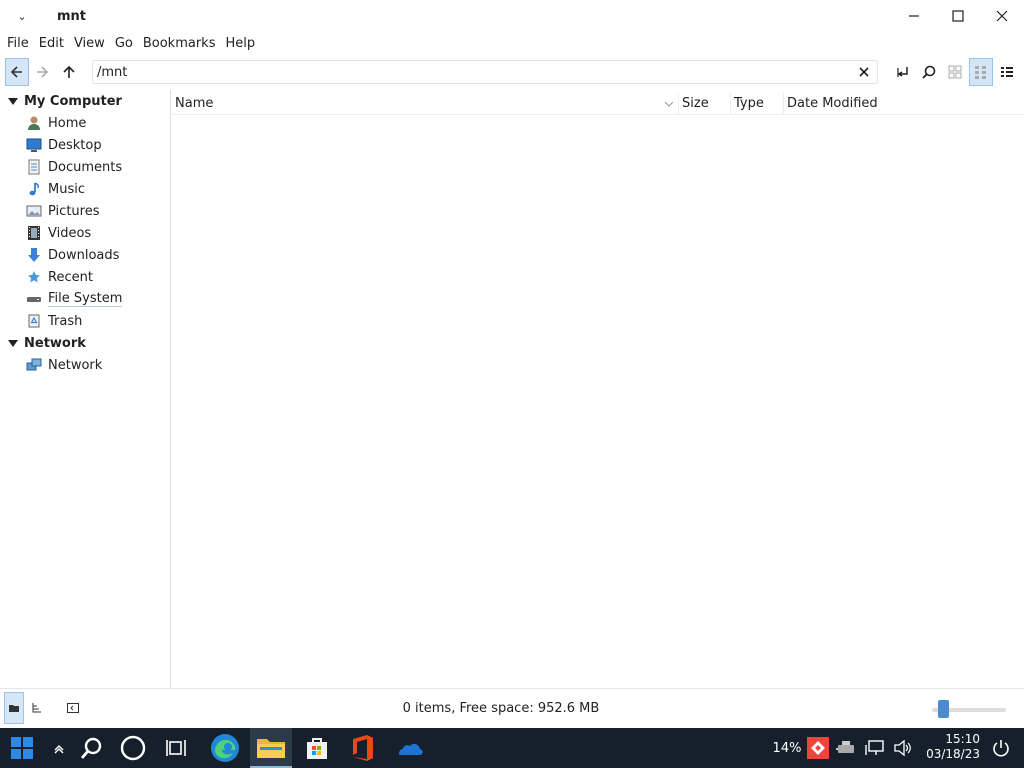  I want to click on list-view-button, so click(981, 72).